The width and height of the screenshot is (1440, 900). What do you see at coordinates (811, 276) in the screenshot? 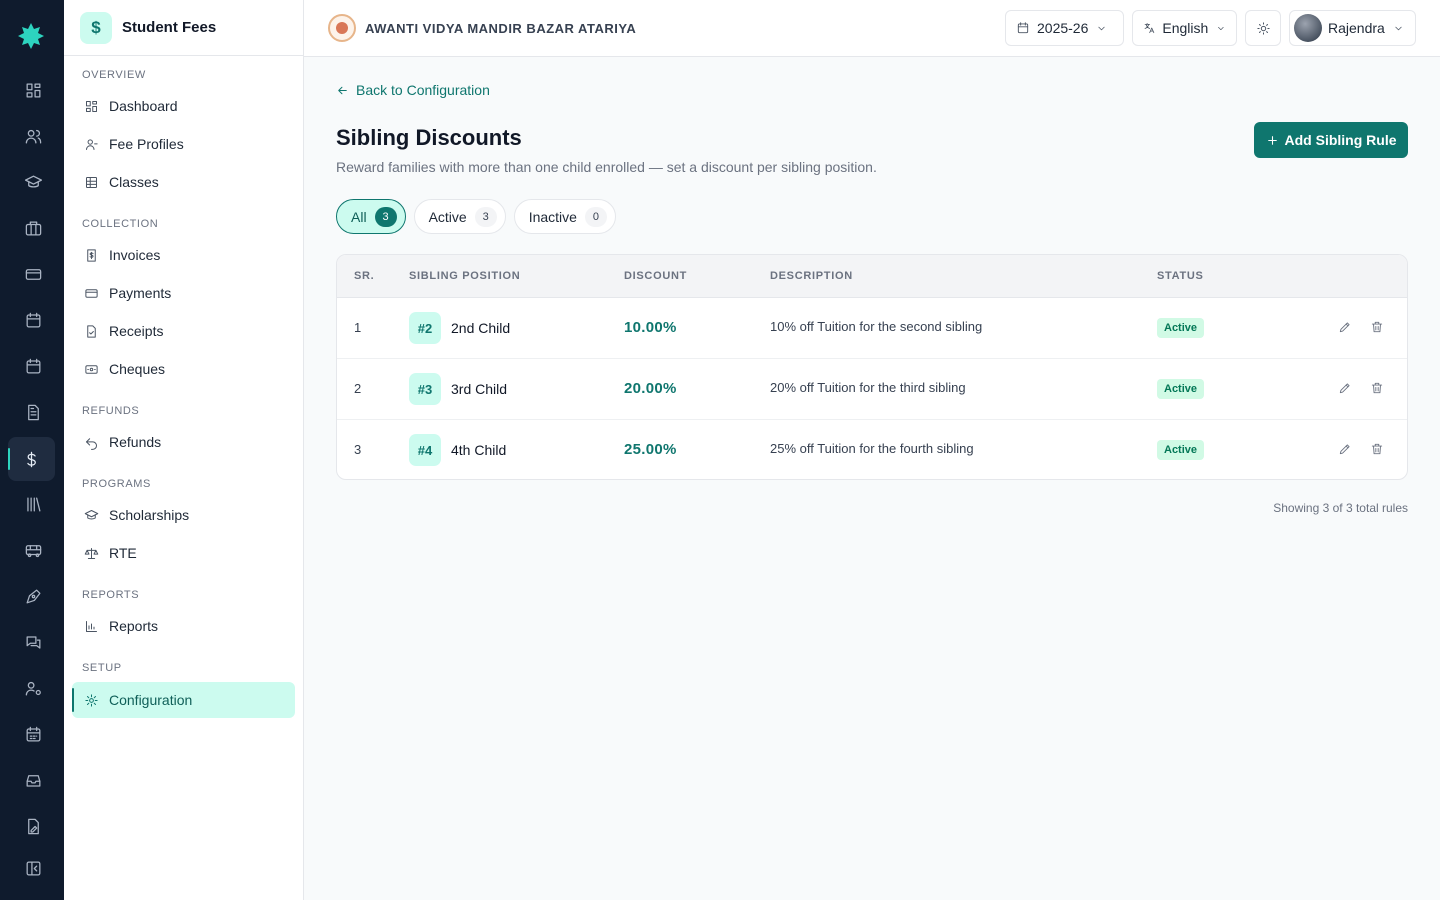
I see `column-description: DESCRIPTION` at bounding box center [811, 276].